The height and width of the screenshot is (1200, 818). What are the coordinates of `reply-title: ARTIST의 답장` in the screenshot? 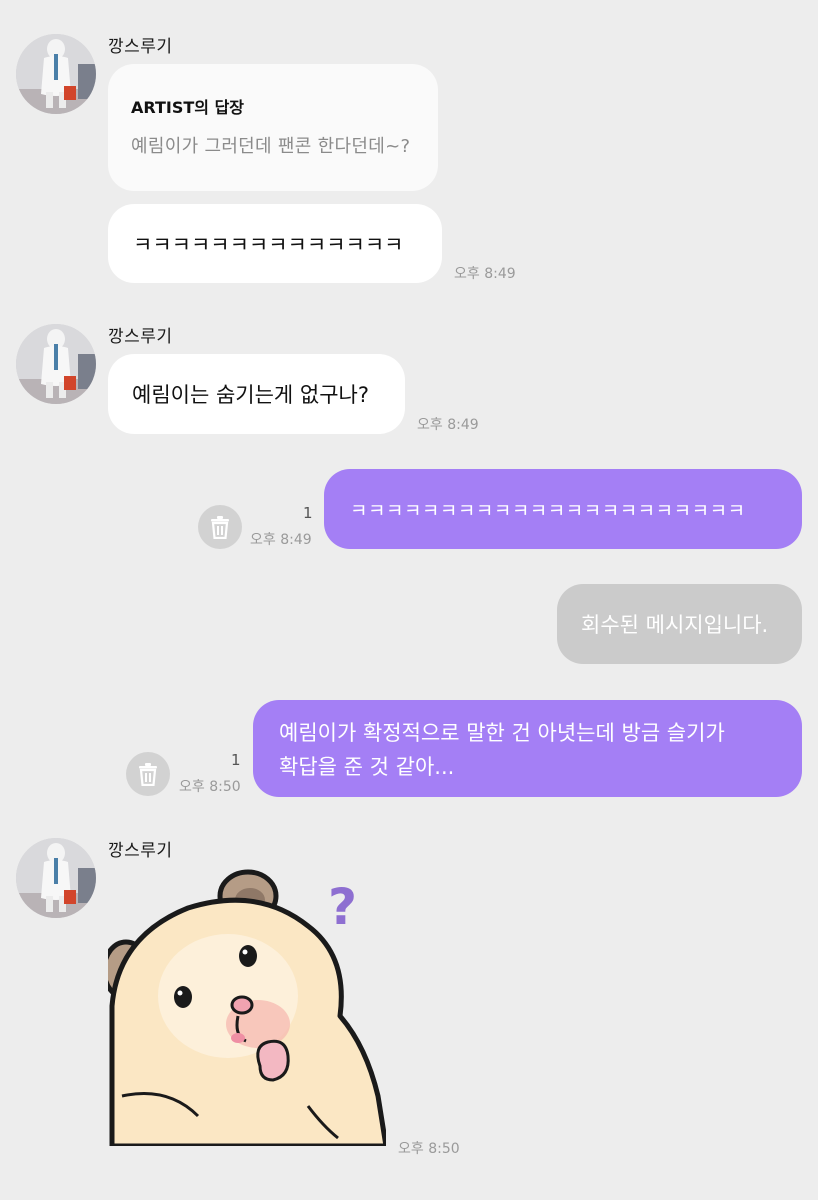 It's located at (188, 107).